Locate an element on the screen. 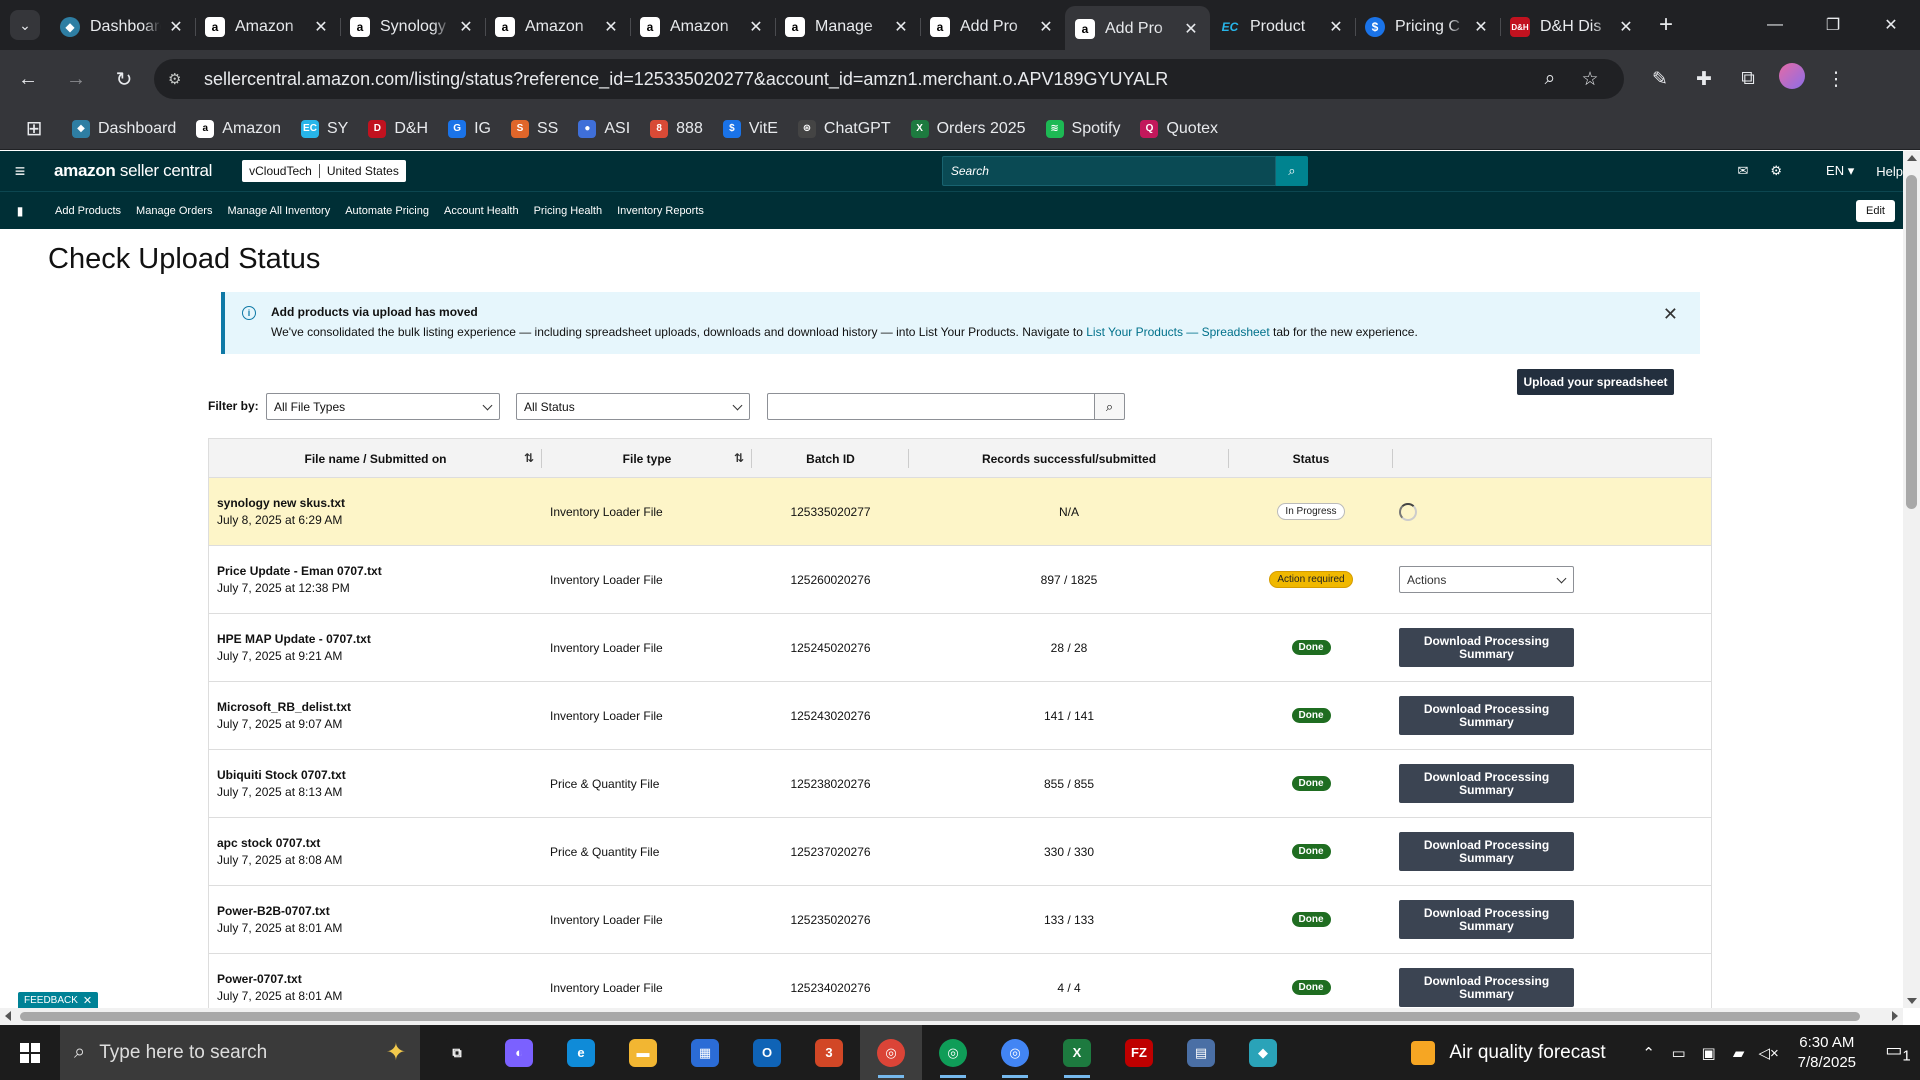 The width and height of the screenshot is (1920, 1080). filter-search-button: ⌕ is located at coordinates (1109, 406).